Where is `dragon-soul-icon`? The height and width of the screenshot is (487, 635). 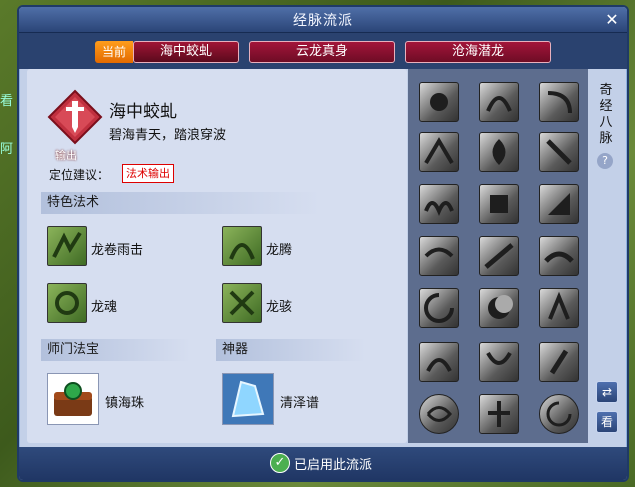 dragon-soul-icon is located at coordinates (67, 303).